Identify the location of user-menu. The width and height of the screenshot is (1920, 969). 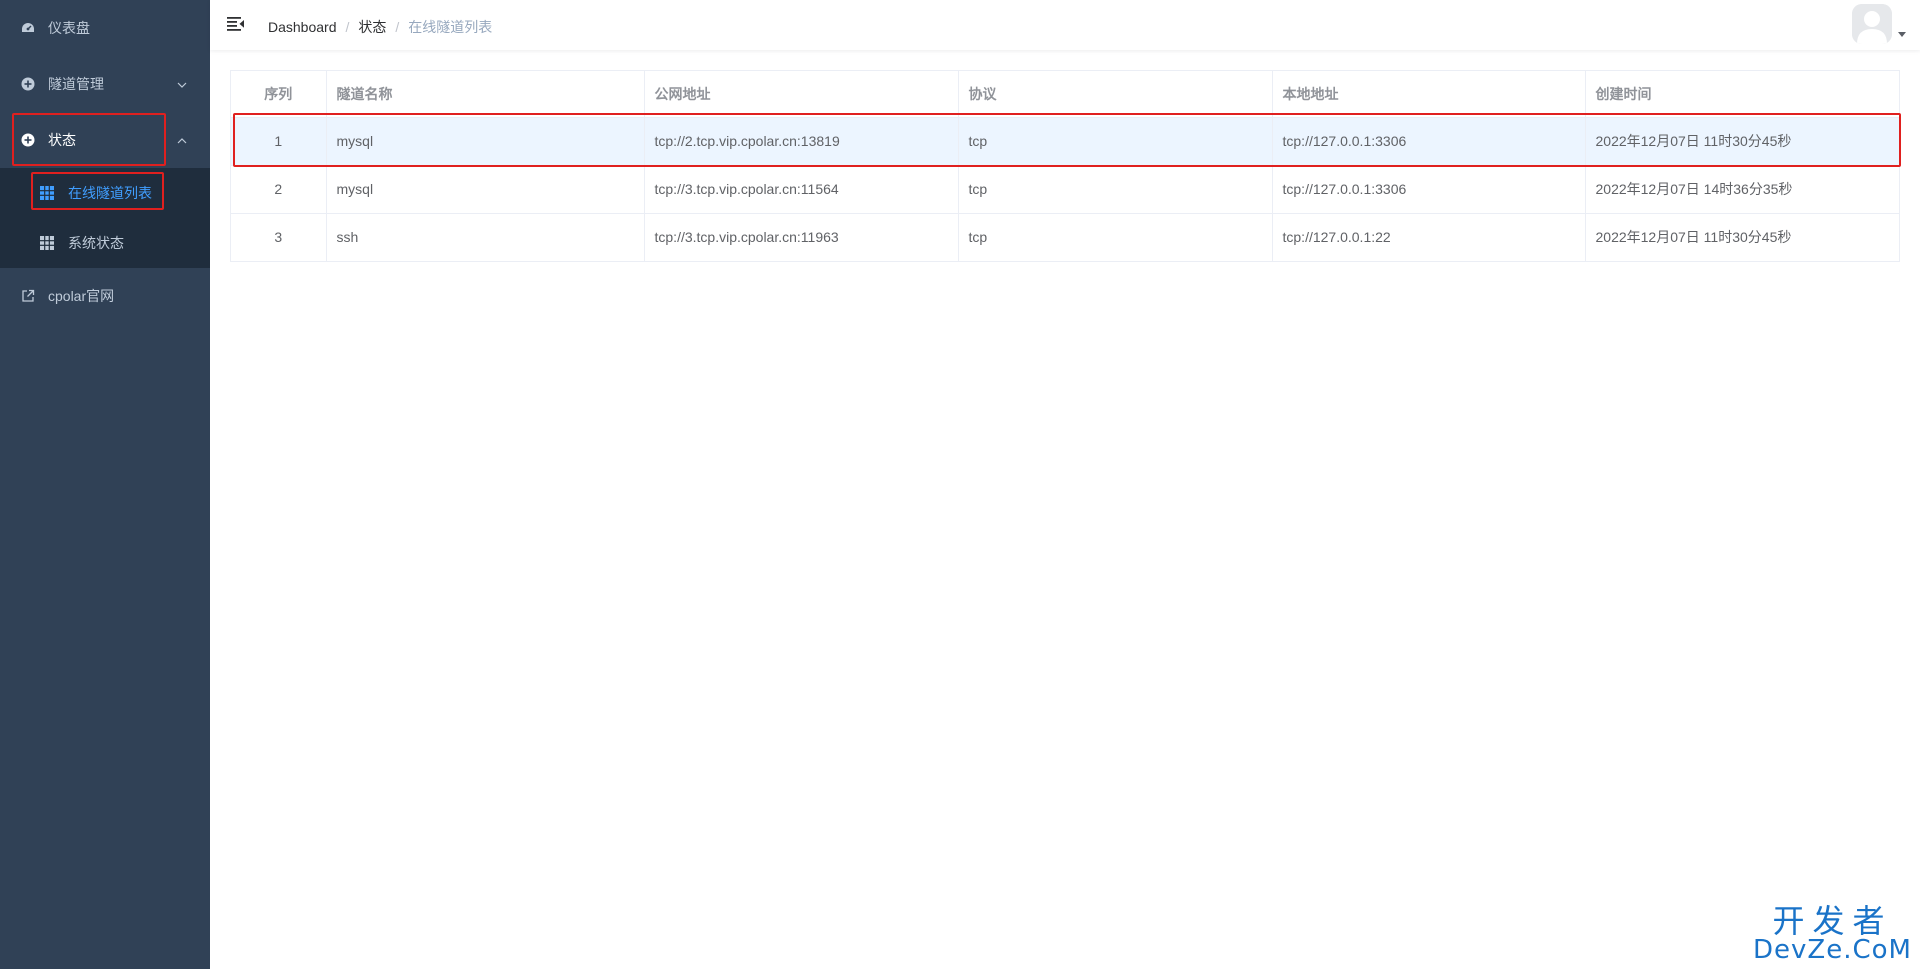
(1876, 24).